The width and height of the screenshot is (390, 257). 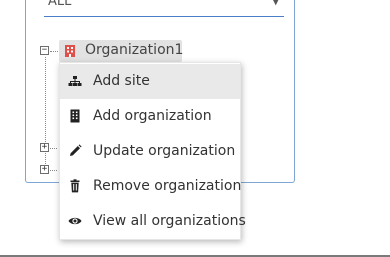 I want to click on tree-node-label: Organization1, so click(x=134, y=50).